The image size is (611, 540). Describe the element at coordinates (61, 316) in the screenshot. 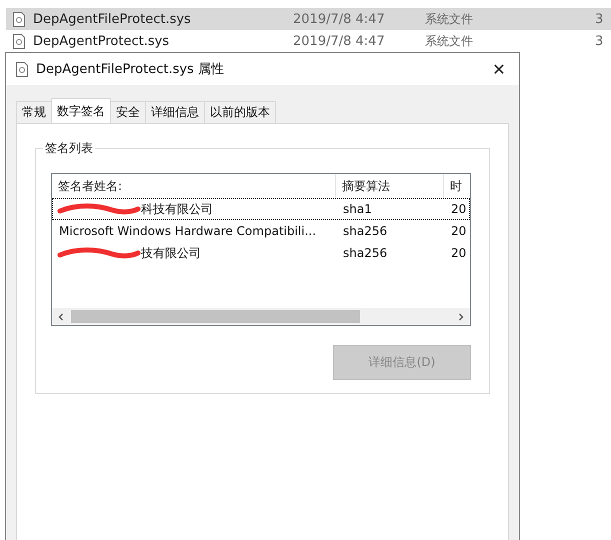

I see `scroll-left-icon` at that location.